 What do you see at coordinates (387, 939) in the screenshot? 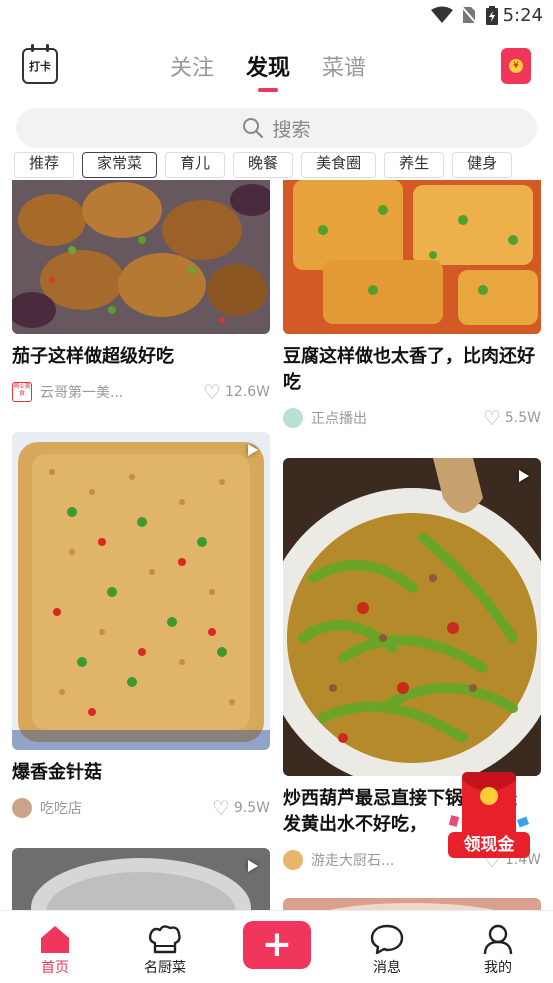
I see `message-icon` at bounding box center [387, 939].